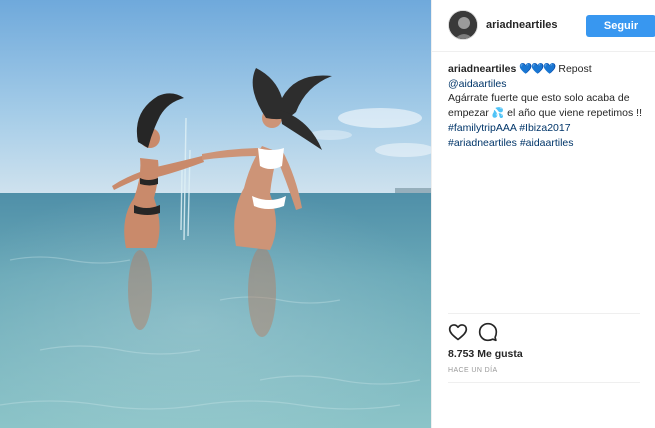  Describe the element at coordinates (482, 128) in the screenshot. I see `hashtag-familytripaaa: #familytripAAA` at that location.